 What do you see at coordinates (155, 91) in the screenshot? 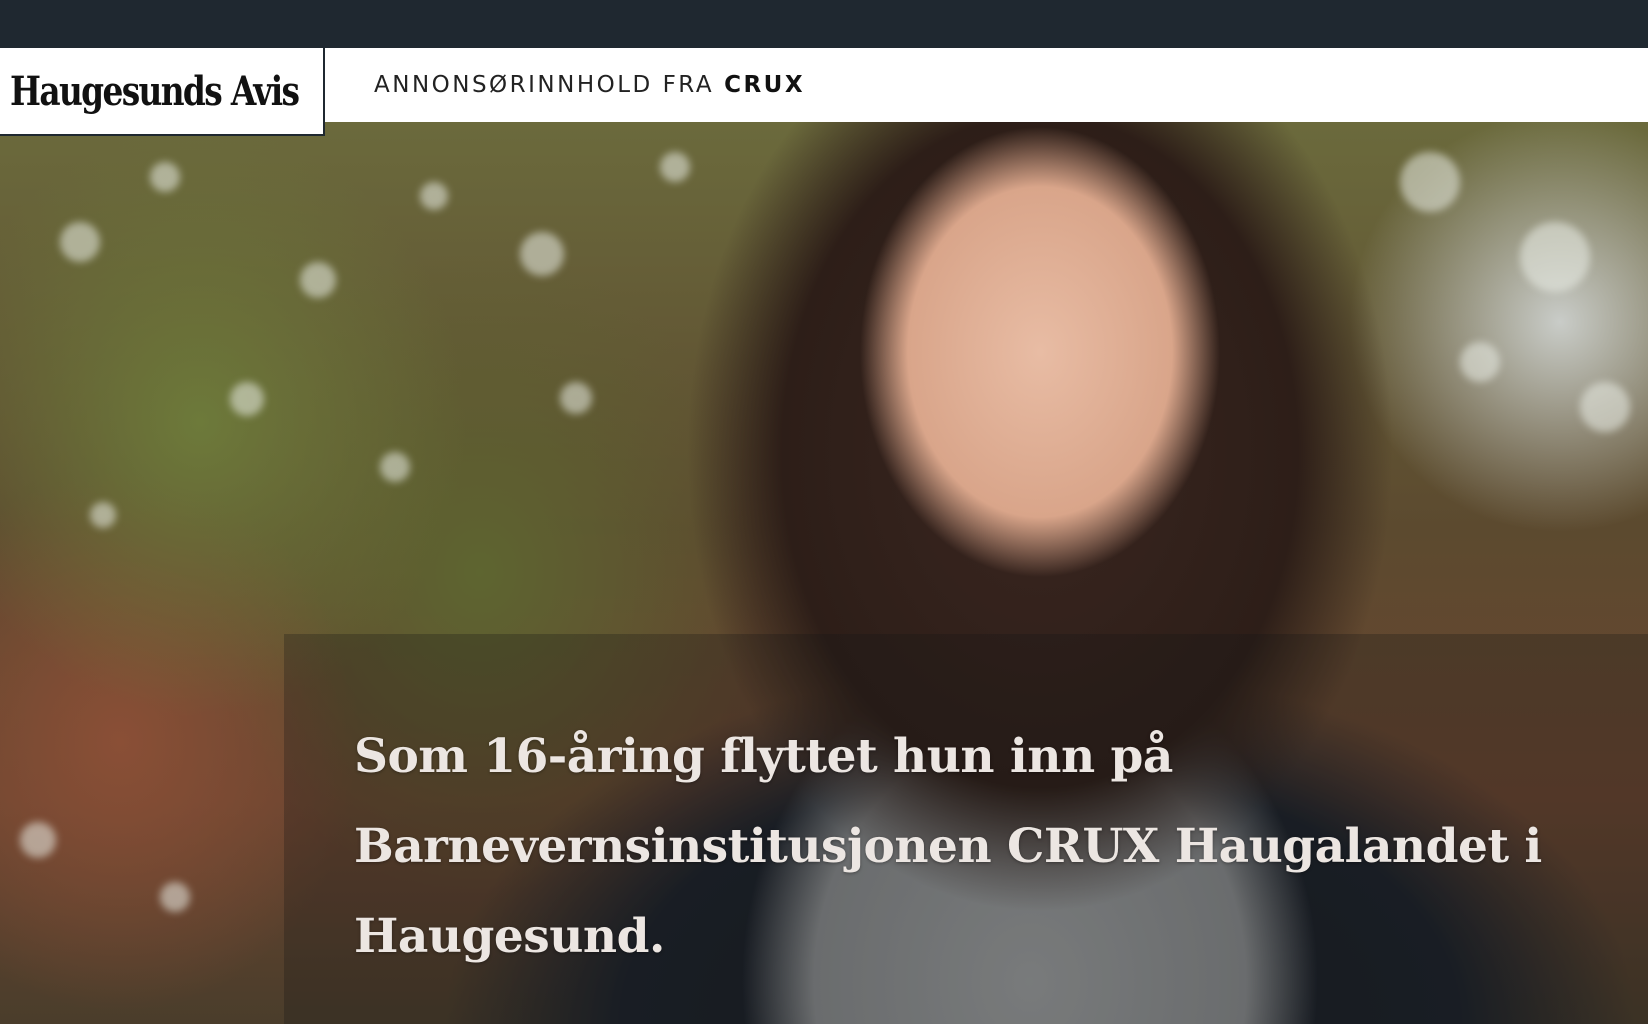
I see `site-logo: Haugesunds Avis` at bounding box center [155, 91].